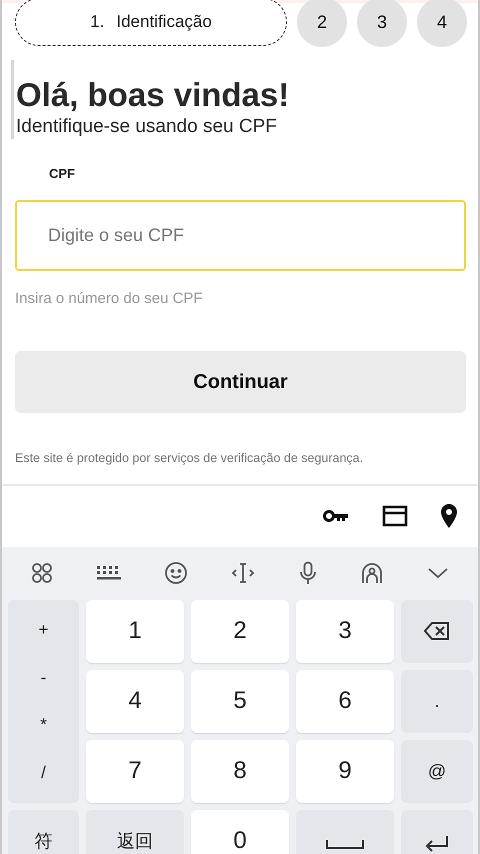  Describe the element at coordinates (44, 773) in the screenshot. I see `symbol-key: /` at that location.